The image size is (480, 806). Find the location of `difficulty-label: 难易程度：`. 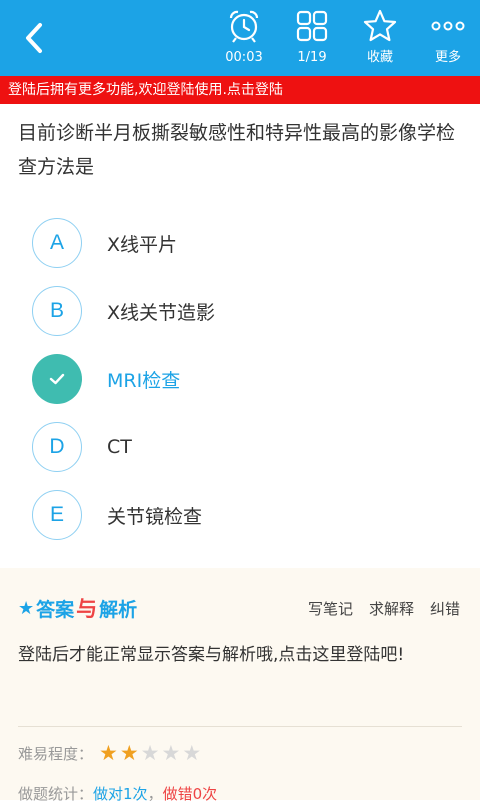

difficulty-label: 难易程度： is located at coordinates (56, 753).